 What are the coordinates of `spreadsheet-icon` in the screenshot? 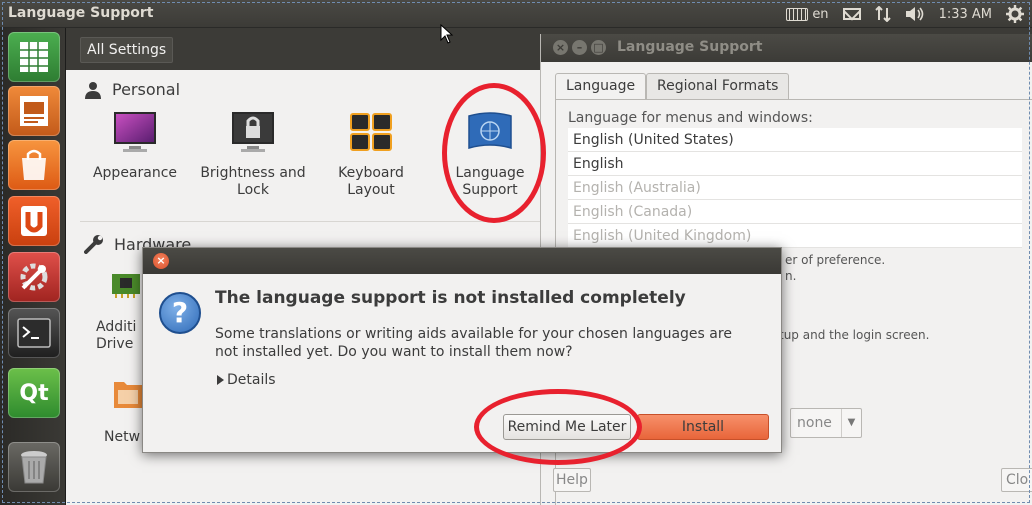 It's located at (34, 57).